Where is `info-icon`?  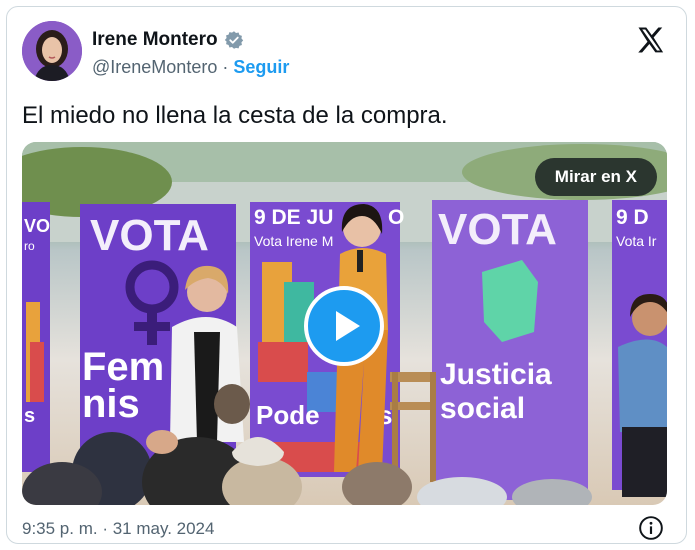
info-icon is located at coordinates (651, 528).